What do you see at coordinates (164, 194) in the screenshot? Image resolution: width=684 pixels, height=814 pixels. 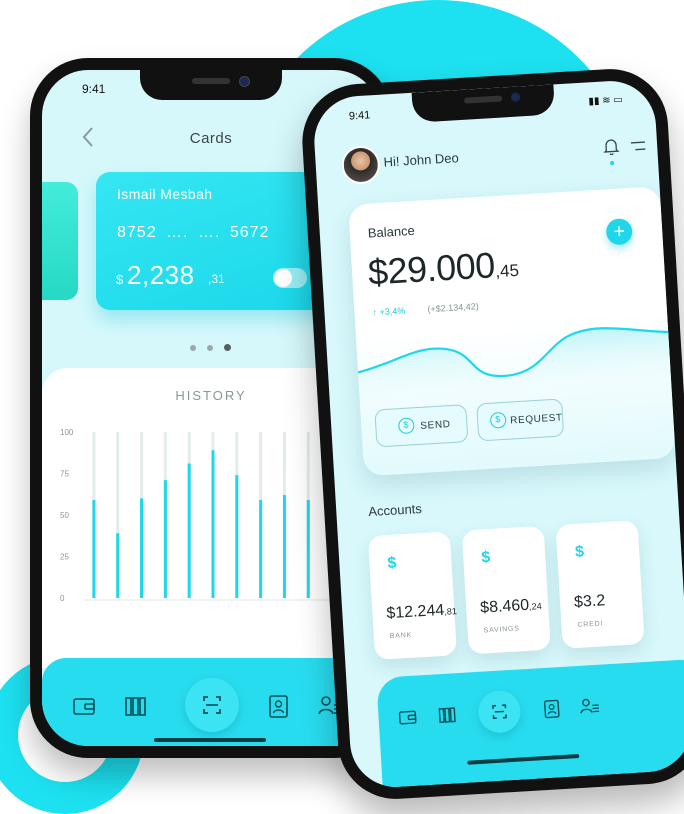 I see `card-holder: Ismail Mesbah` at bounding box center [164, 194].